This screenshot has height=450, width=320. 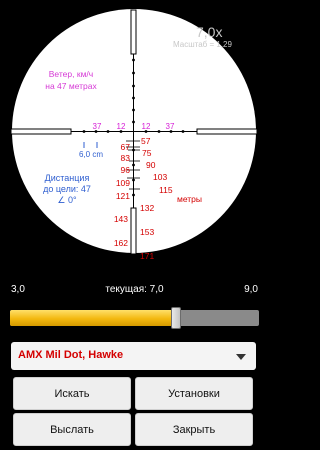 I want to click on drop-value: 57, so click(x=146, y=141).